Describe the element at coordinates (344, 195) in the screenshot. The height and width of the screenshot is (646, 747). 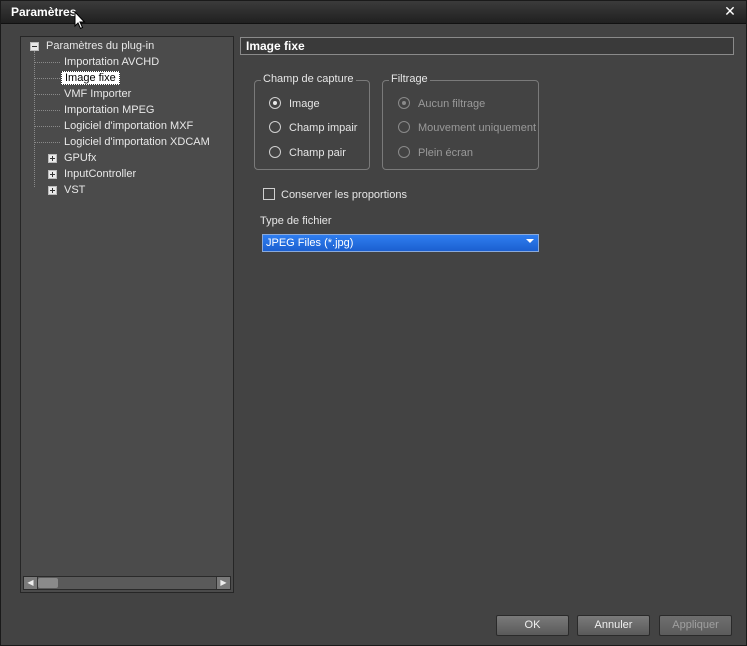
I see `checkbox-label: Conserver les proportions` at that location.